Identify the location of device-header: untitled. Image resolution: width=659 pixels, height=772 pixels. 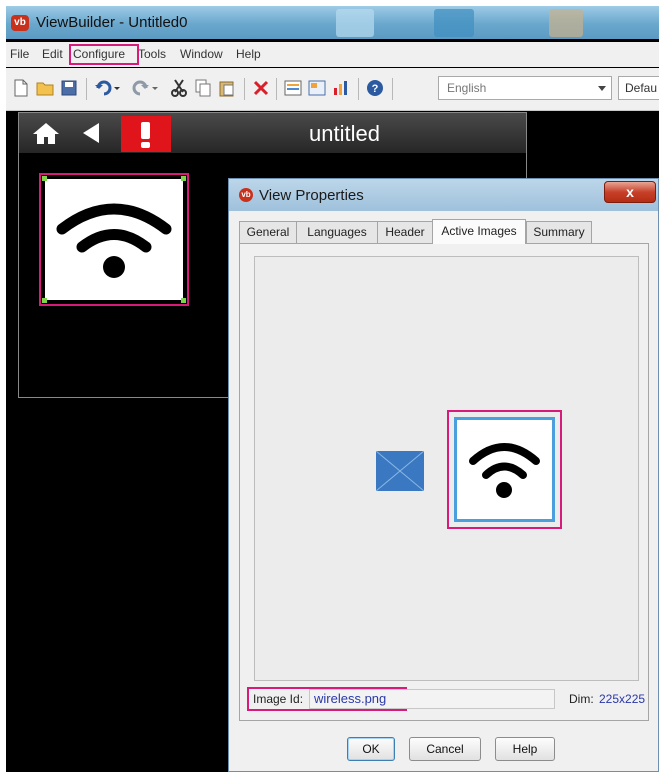
(272, 133).